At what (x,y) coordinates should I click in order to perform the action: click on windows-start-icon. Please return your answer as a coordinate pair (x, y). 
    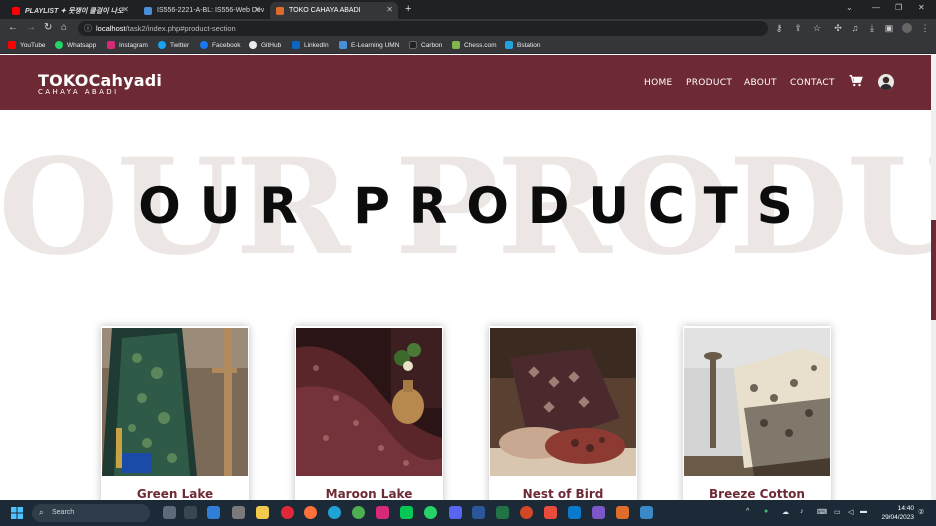
    Looking at the image, I should click on (17, 513).